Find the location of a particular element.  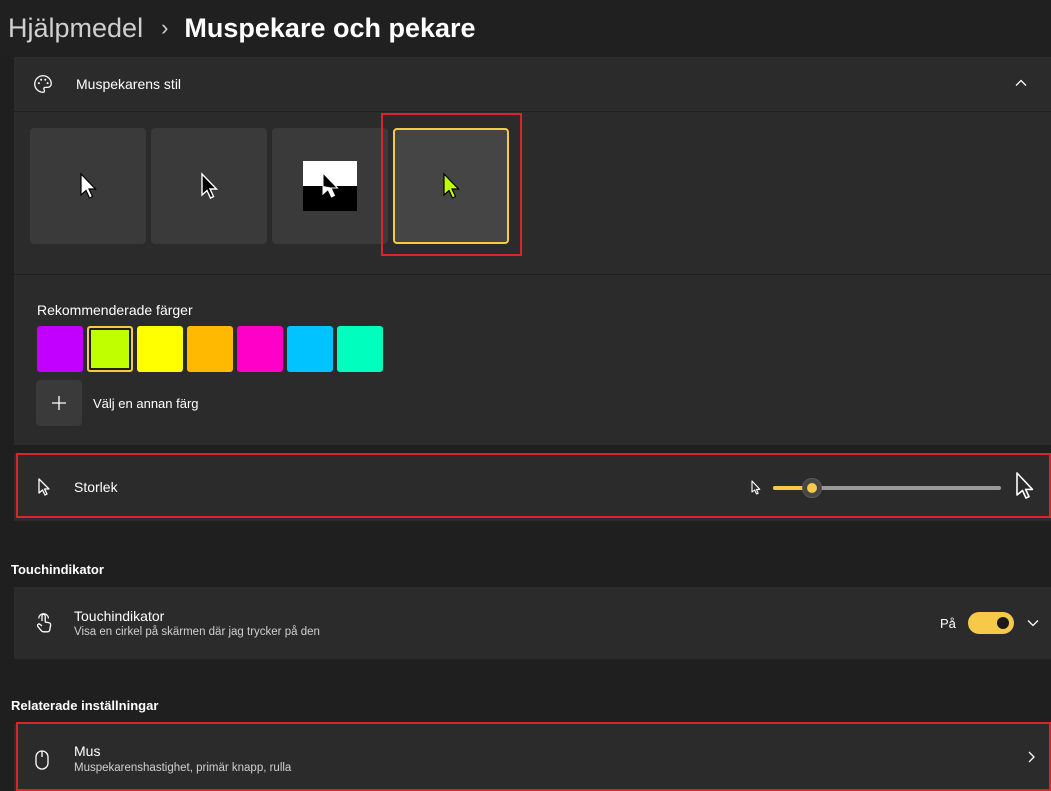

black-cursor-icon is located at coordinates (210, 185).